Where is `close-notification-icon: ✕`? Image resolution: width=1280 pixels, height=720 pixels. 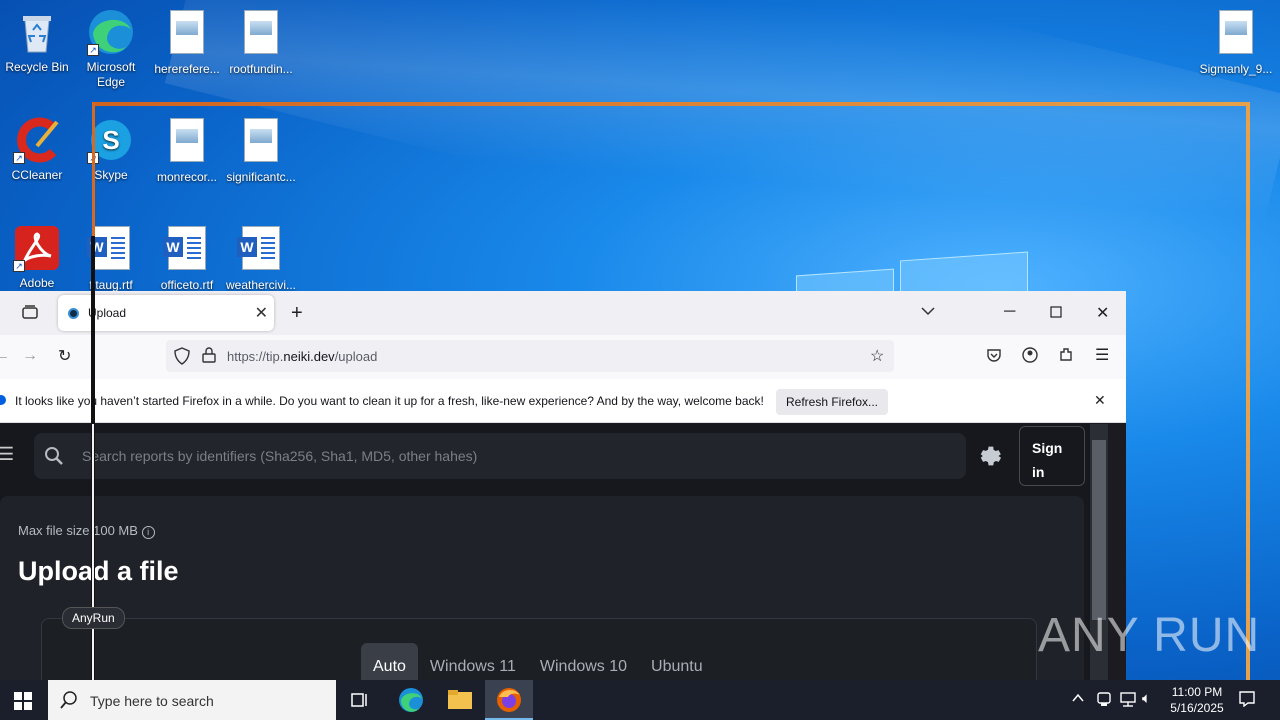 close-notification-icon: ✕ is located at coordinates (1100, 400).